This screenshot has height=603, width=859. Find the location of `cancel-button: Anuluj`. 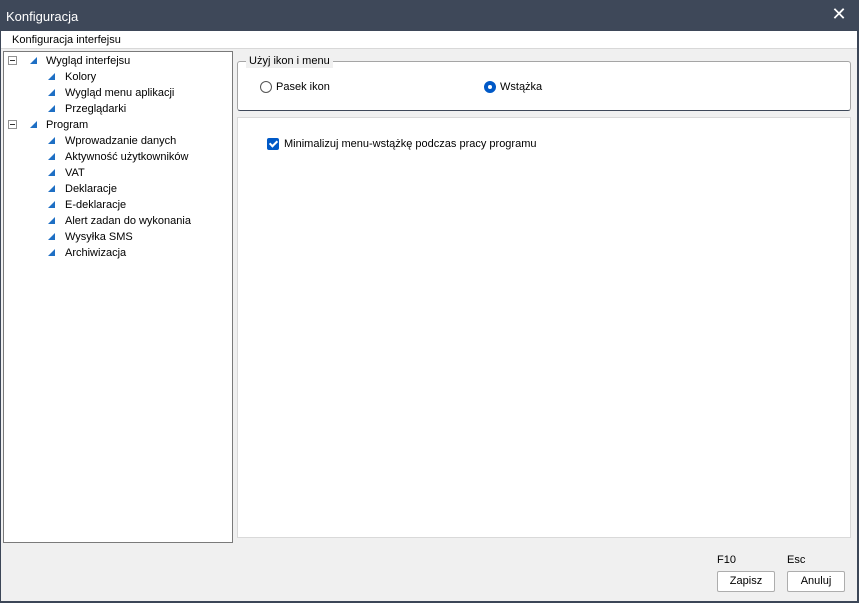

cancel-button: Anuluj is located at coordinates (816, 581).